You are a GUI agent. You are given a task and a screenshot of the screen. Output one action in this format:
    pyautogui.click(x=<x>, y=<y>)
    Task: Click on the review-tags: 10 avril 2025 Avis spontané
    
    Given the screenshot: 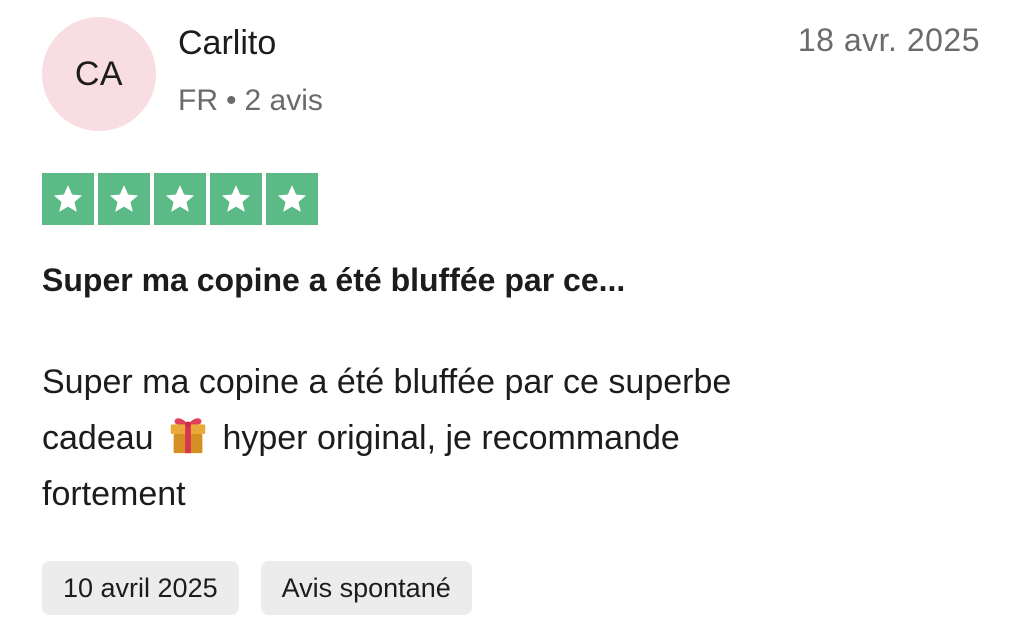 What is the action you would take?
    pyautogui.click(x=257, y=588)
    